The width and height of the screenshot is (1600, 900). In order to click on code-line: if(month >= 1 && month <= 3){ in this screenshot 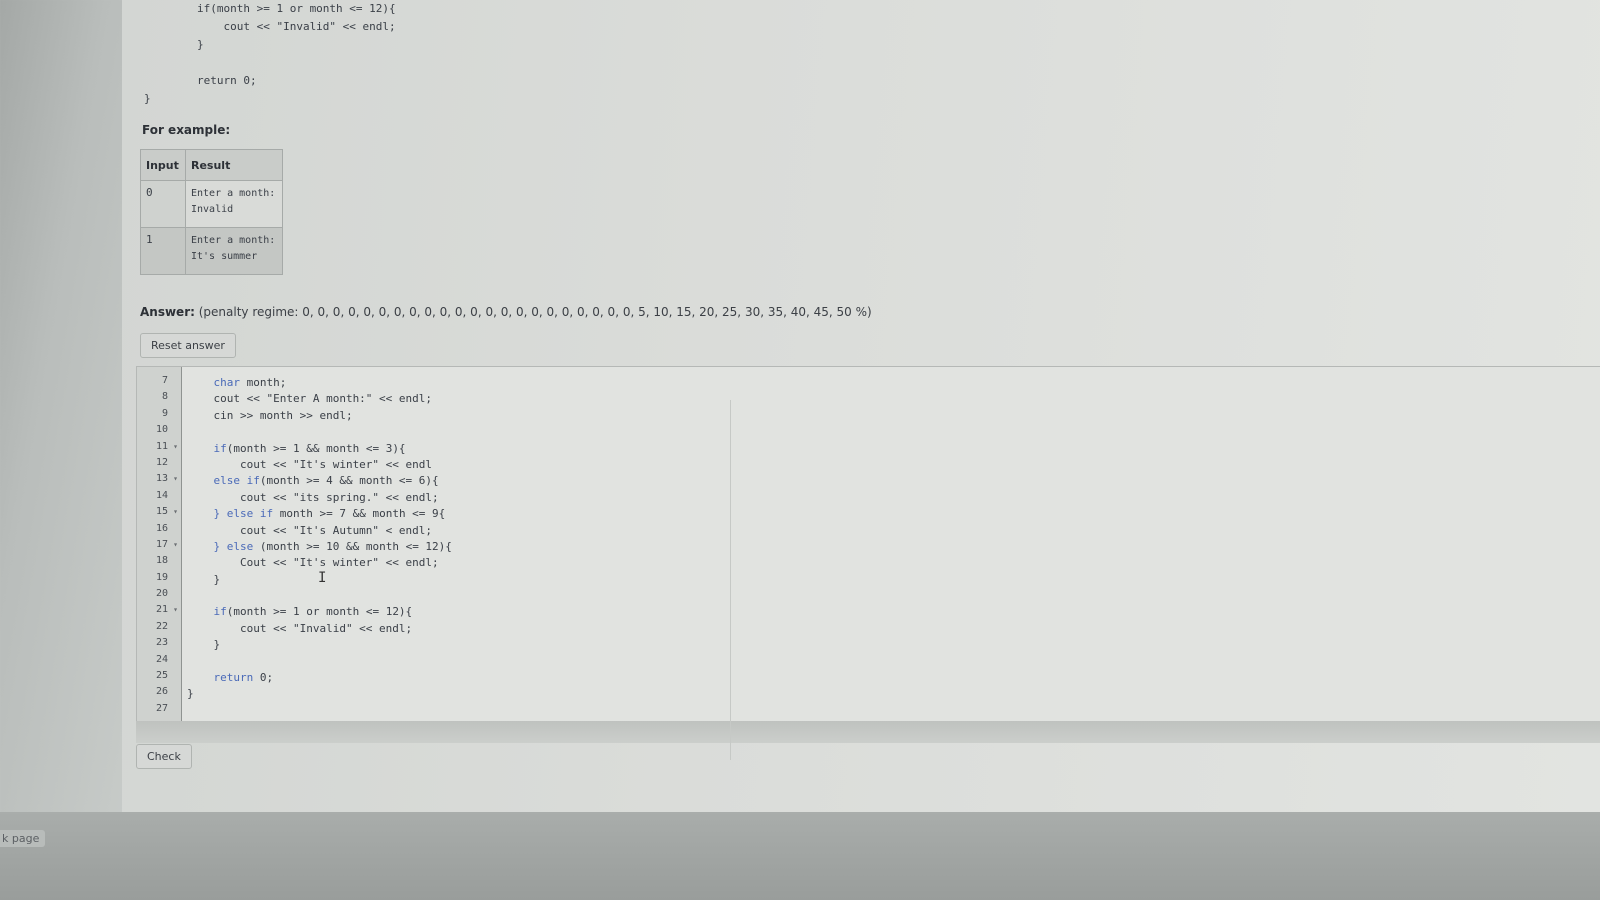, I will do `click(319, 449)`.